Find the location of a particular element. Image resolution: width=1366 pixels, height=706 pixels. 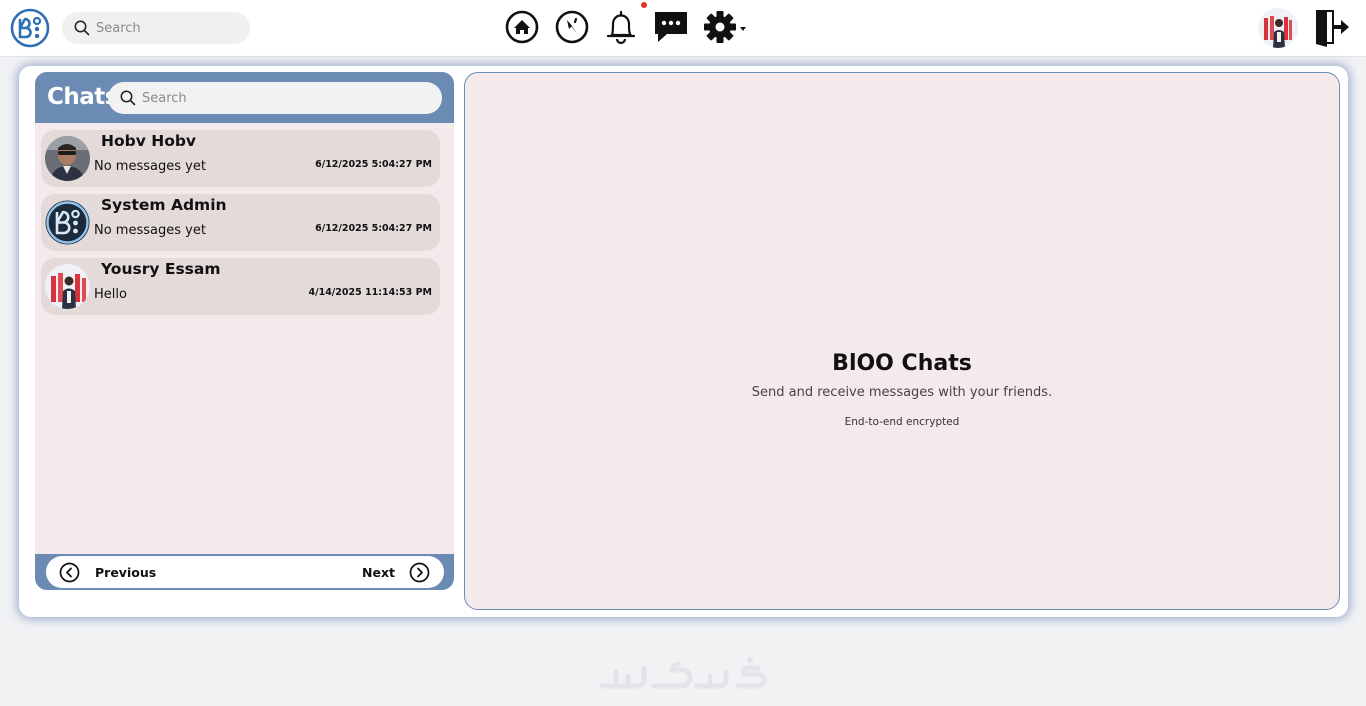

next-button: Next is located at coordinates (396, 572).